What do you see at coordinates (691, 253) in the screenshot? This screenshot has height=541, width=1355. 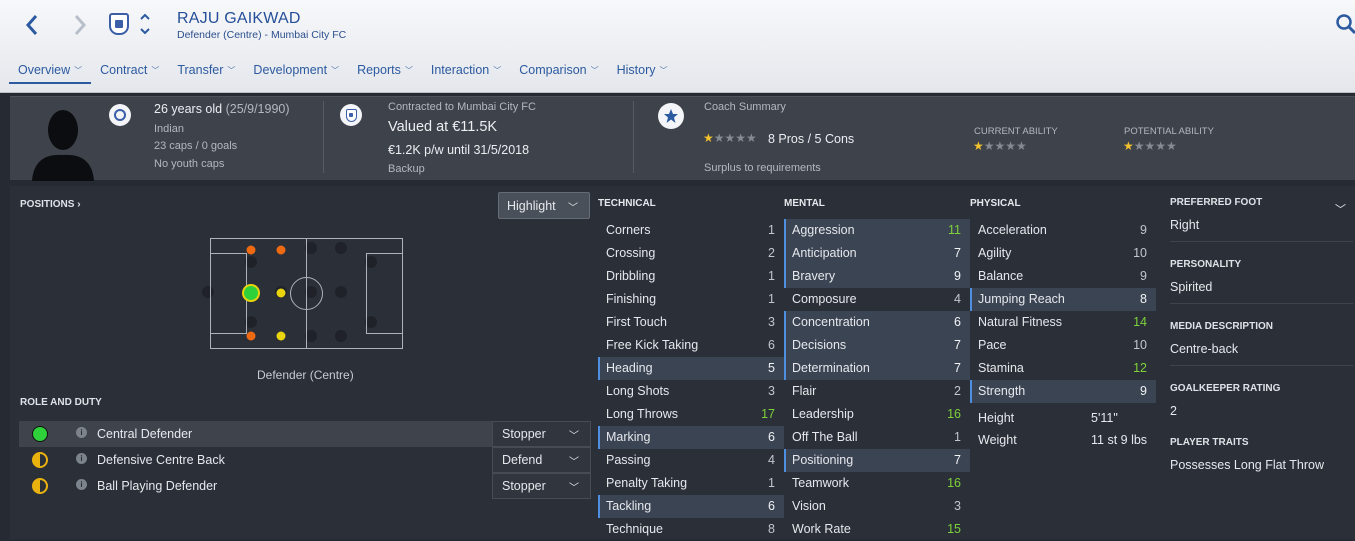 I see `attribute-row: Crossing 2` at bounding box center [691, 253].